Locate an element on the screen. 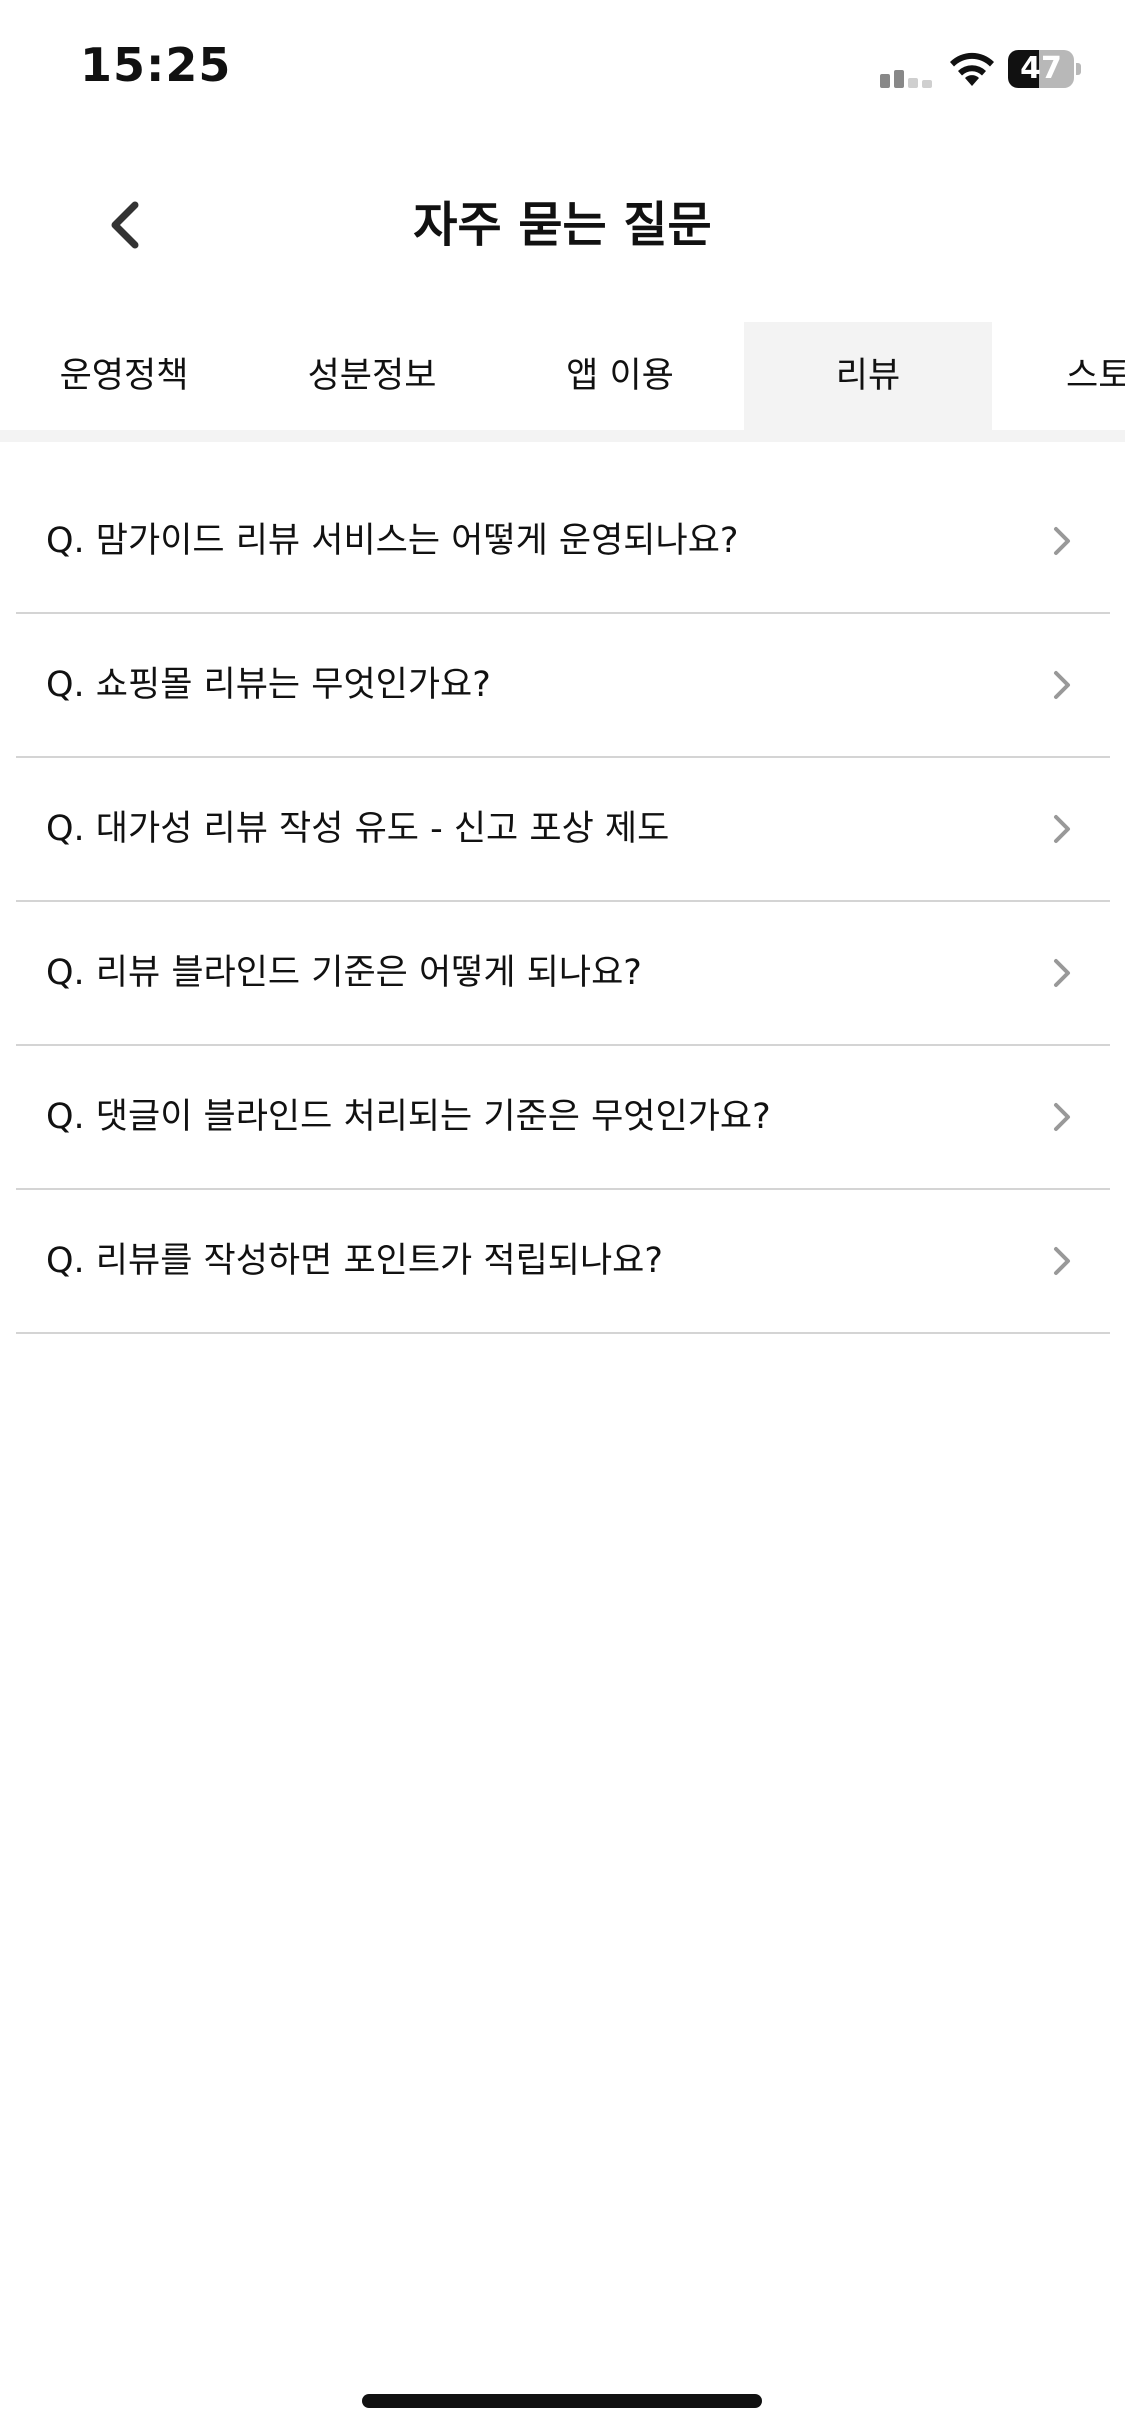 The height and width of the screenshot is (2436, 1125). tabs-divider is located at coordinates (562, 436).